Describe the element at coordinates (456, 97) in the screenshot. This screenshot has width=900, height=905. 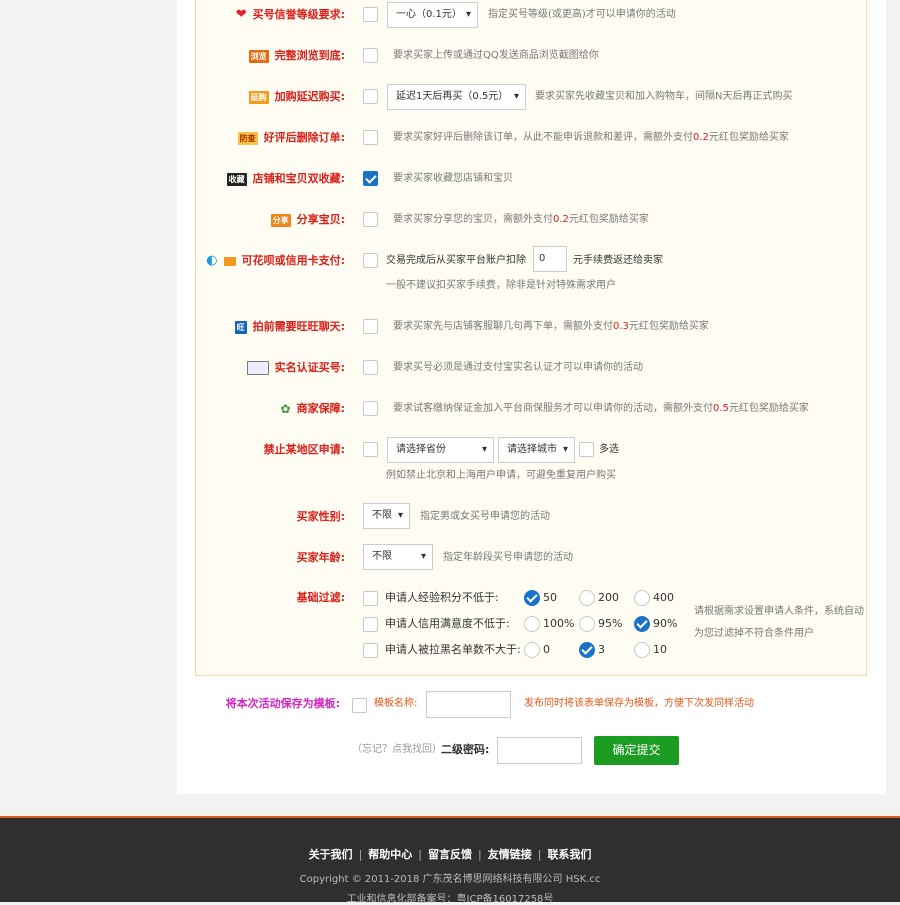
I see `delay-select: 延迟1天后再买（0.5元）` at that location.